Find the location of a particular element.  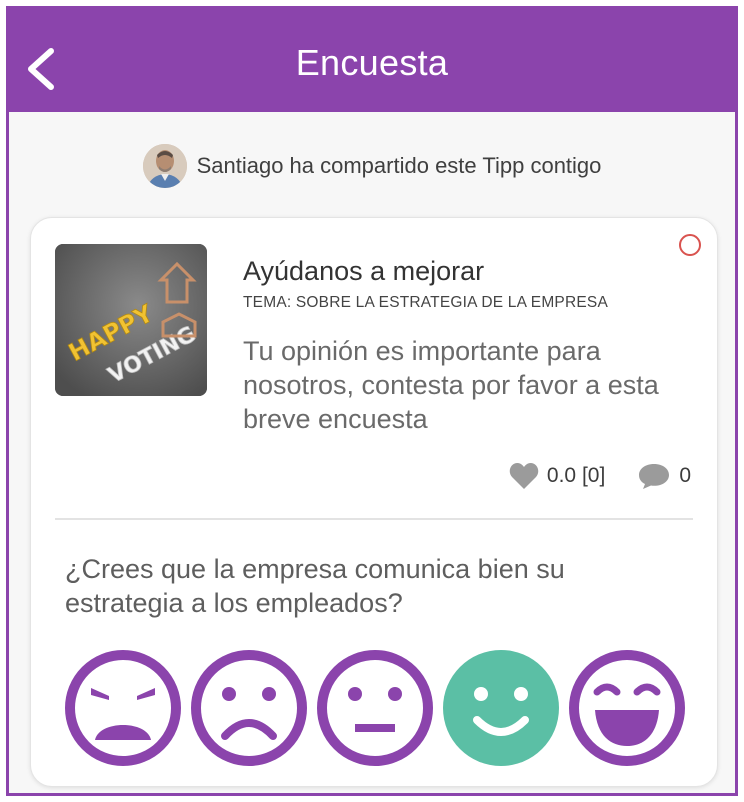

comment-count: 0 is located at coordinates (685, 475).